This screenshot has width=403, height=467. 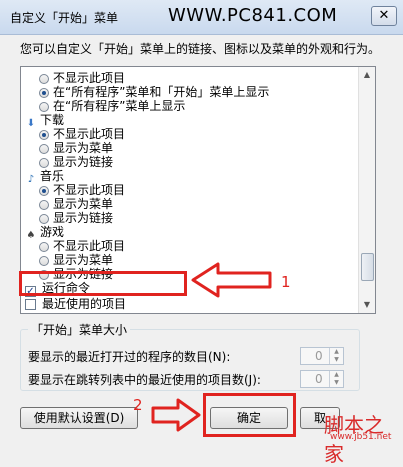 I want to click on menu-size-legend: 「开始」菜单大小, so click(x=79, y=329).